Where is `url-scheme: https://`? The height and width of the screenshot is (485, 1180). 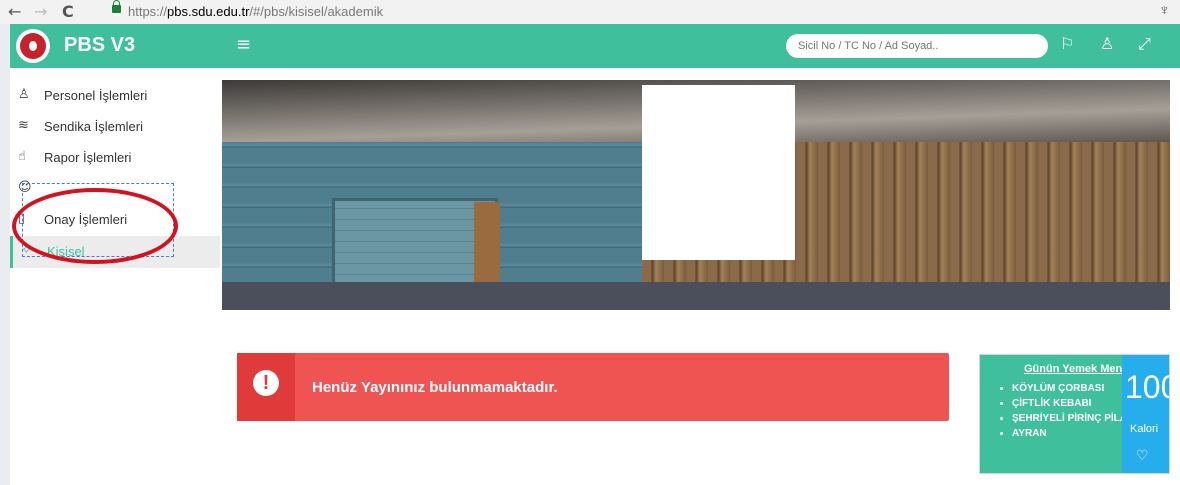 url-scheme: https:// is located at coordinates (148, 11).